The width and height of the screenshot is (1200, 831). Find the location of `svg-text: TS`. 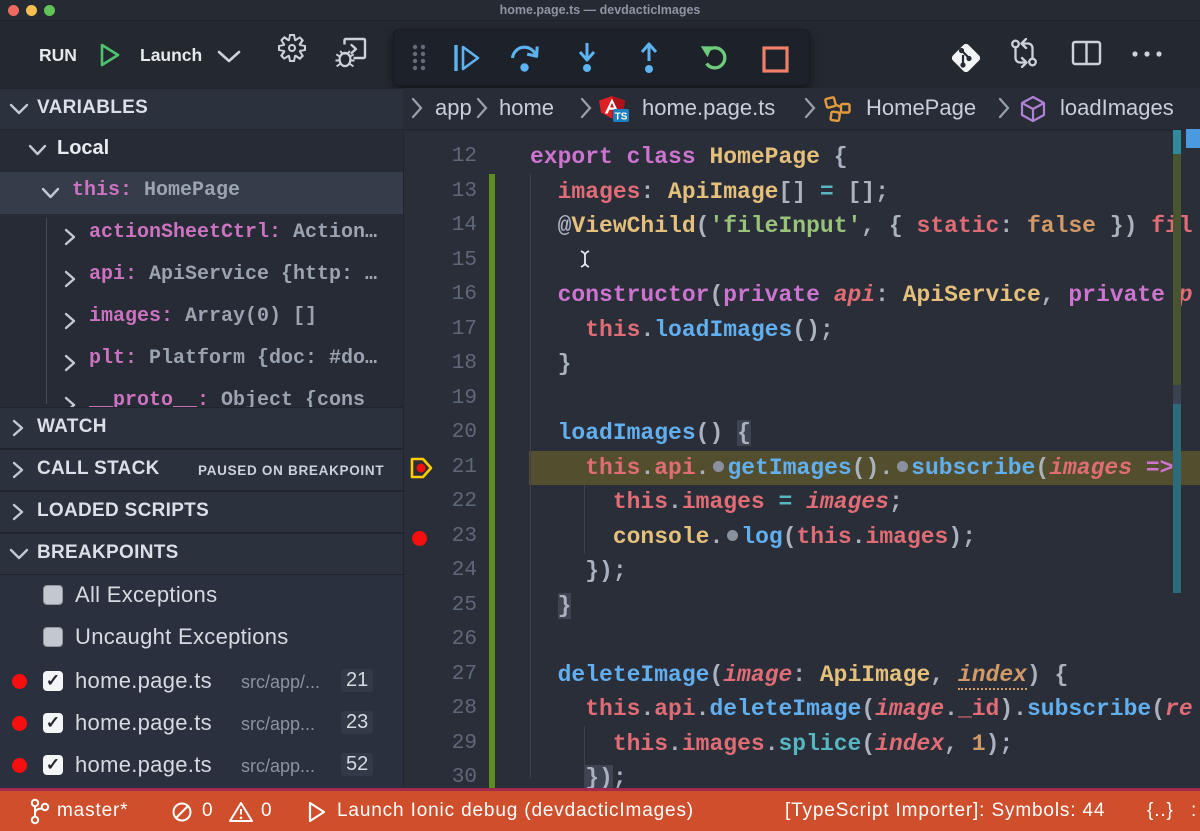

svg-text: TS is located at coordinates (621, 117).